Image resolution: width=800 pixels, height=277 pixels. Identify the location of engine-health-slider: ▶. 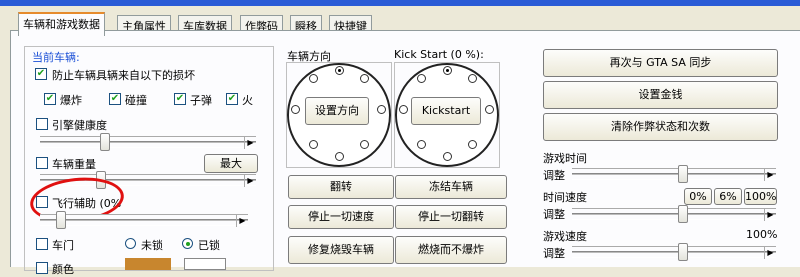
(148, 142).